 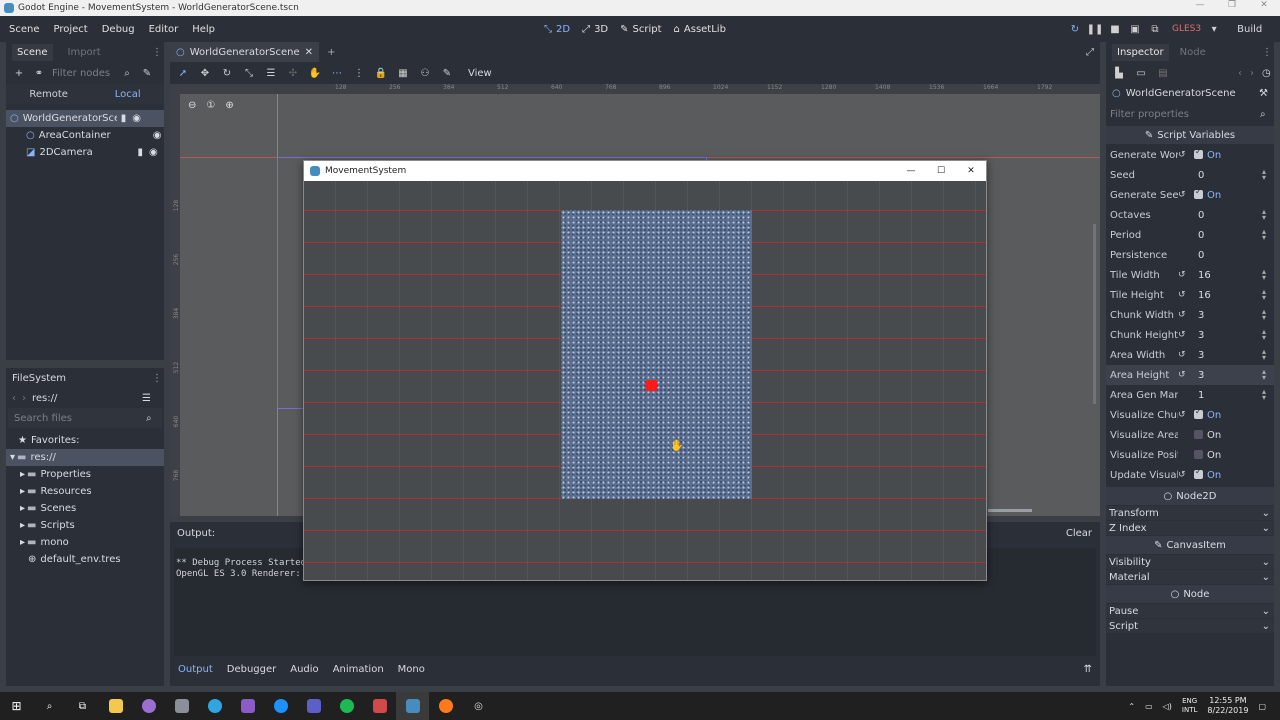 What do you see at coordinates (85, 118) in the screenshot?
I see `tree-node: ○ WorldGeneratorScen ▮ ◉` at bounding box center [85, 118].